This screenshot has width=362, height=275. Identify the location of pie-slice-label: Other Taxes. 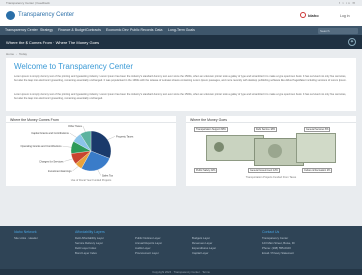
(75, 126).